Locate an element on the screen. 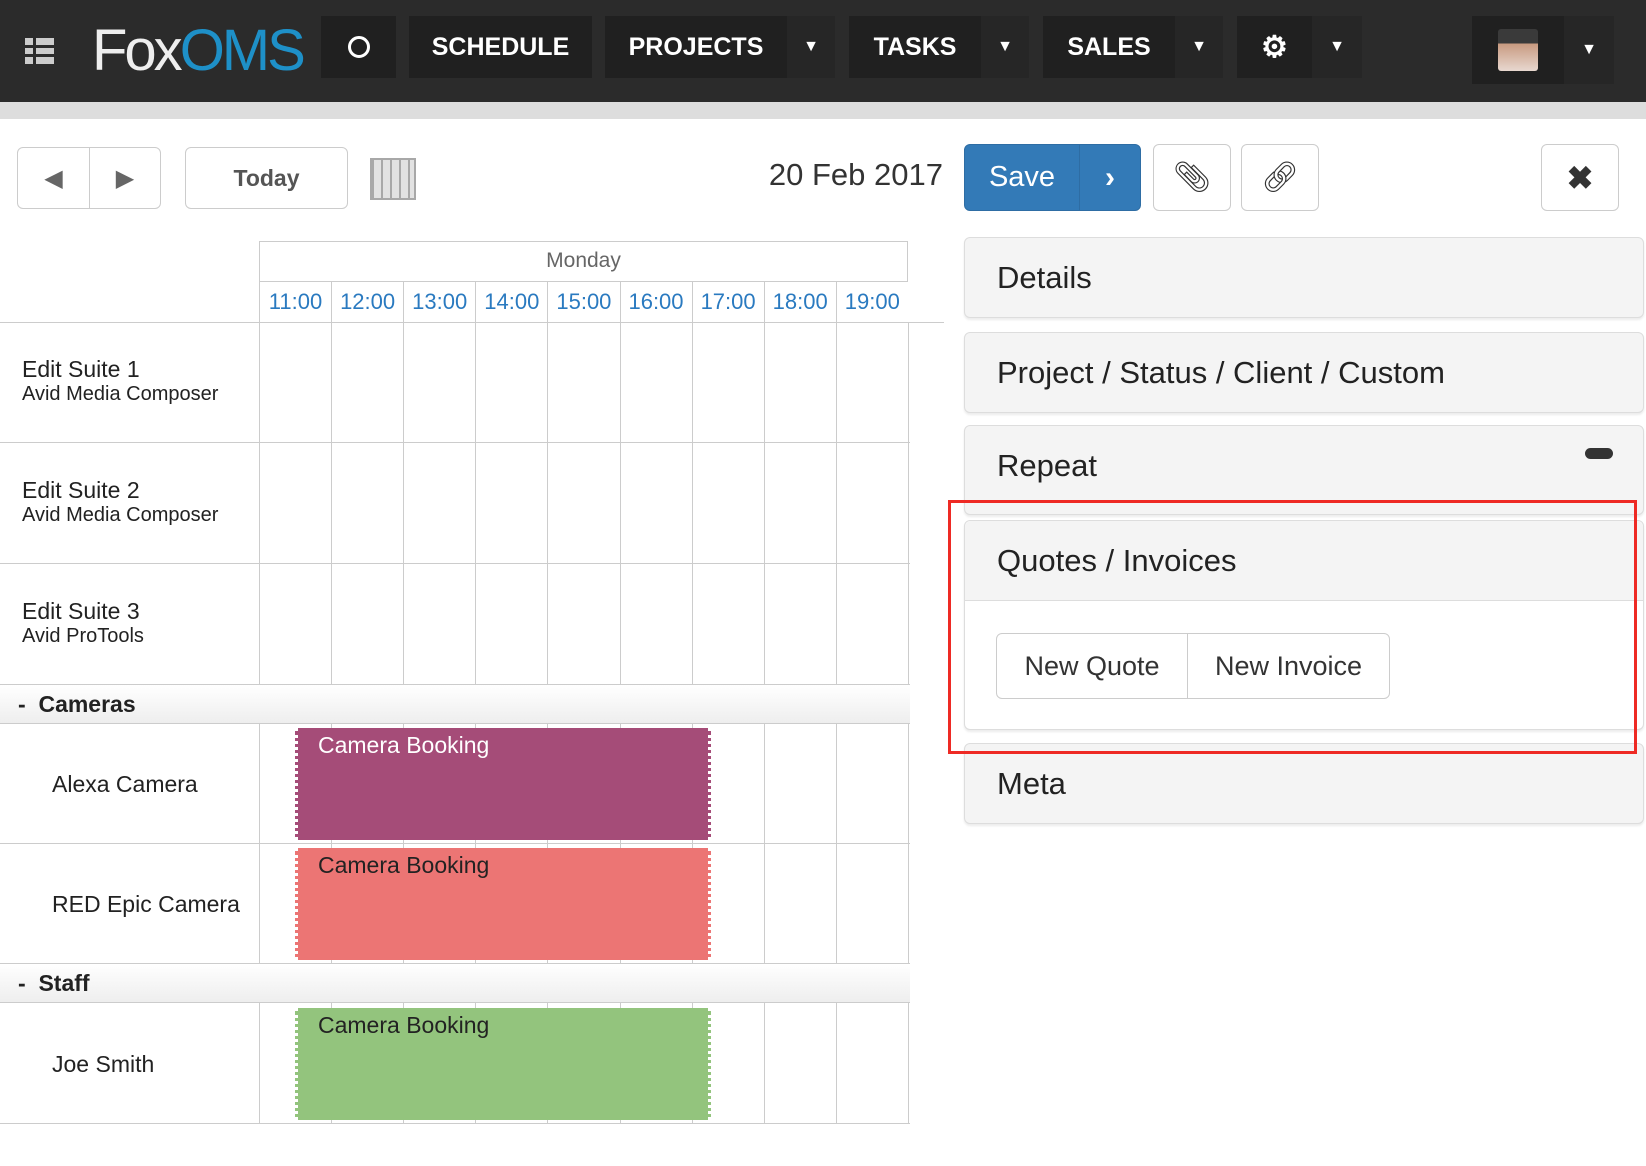 The width and height of the screenshot is (1646, 1166). hour-header: 15:00 is located at coordinates (583, 301).